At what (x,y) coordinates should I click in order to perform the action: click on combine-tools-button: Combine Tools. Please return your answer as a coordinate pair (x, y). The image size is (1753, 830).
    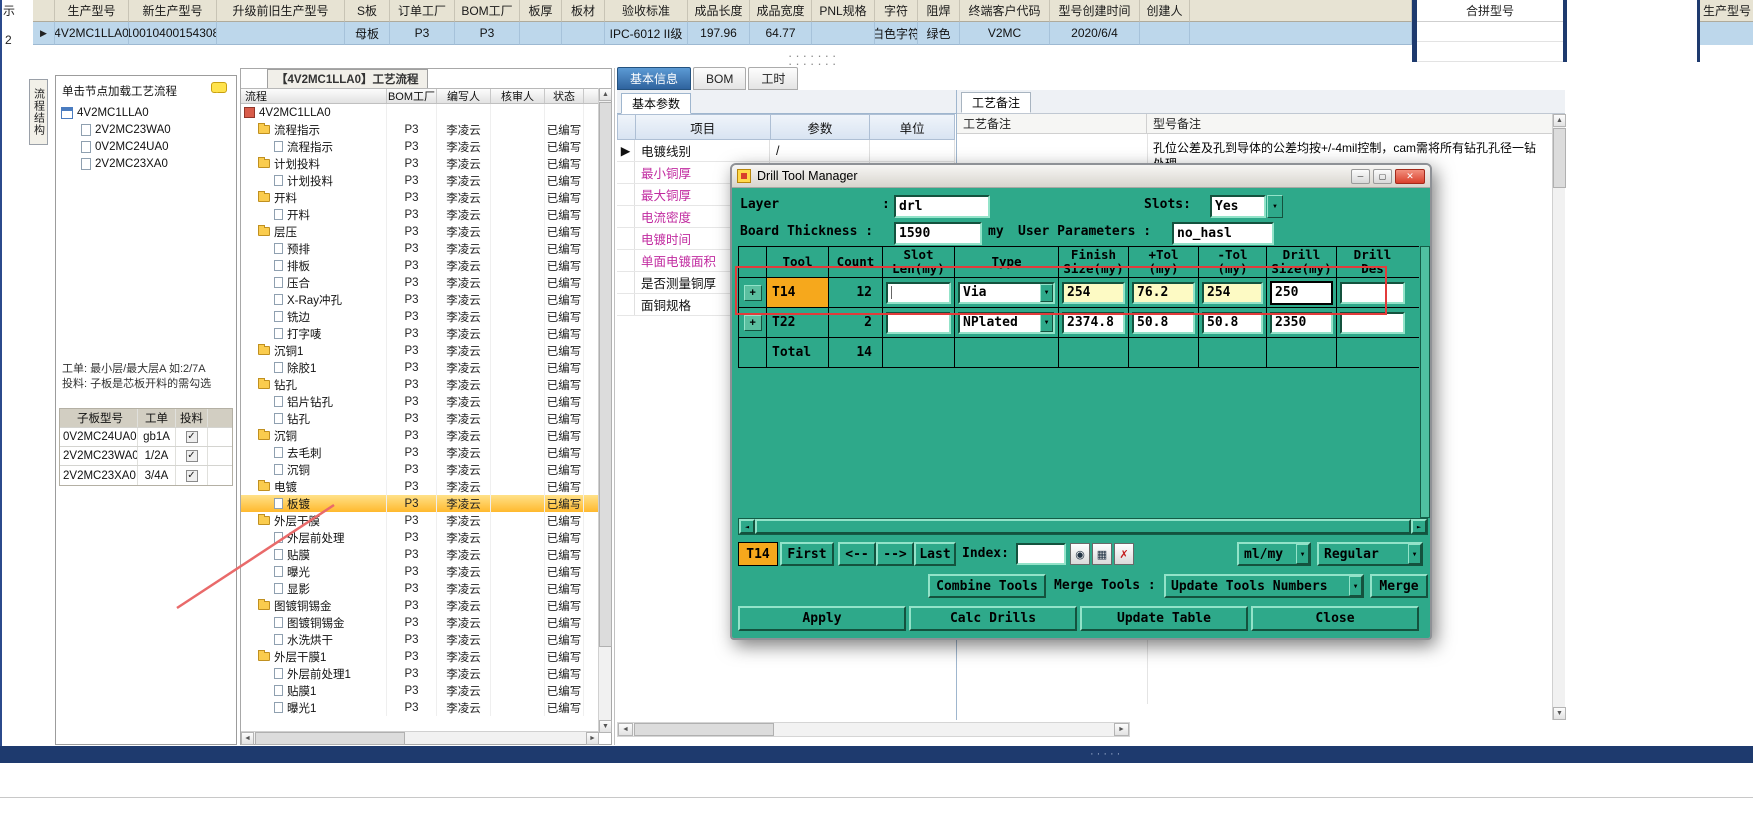
    Looking at the image, I should click on (987, 586).